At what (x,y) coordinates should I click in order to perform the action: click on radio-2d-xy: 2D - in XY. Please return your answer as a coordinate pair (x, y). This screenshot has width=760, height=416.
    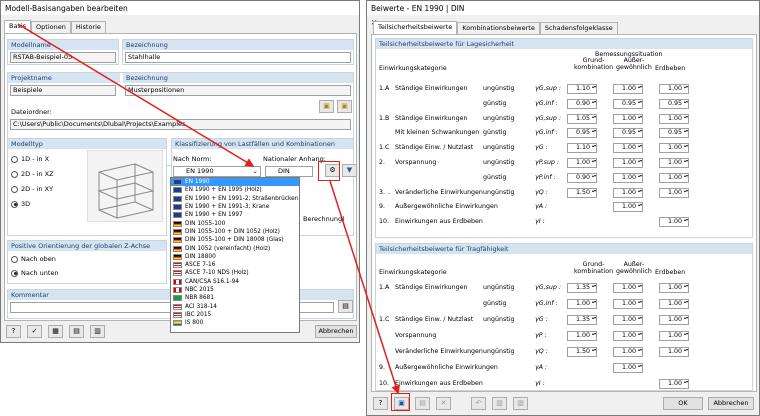
    Looking at the image, I should click on (32, 189).